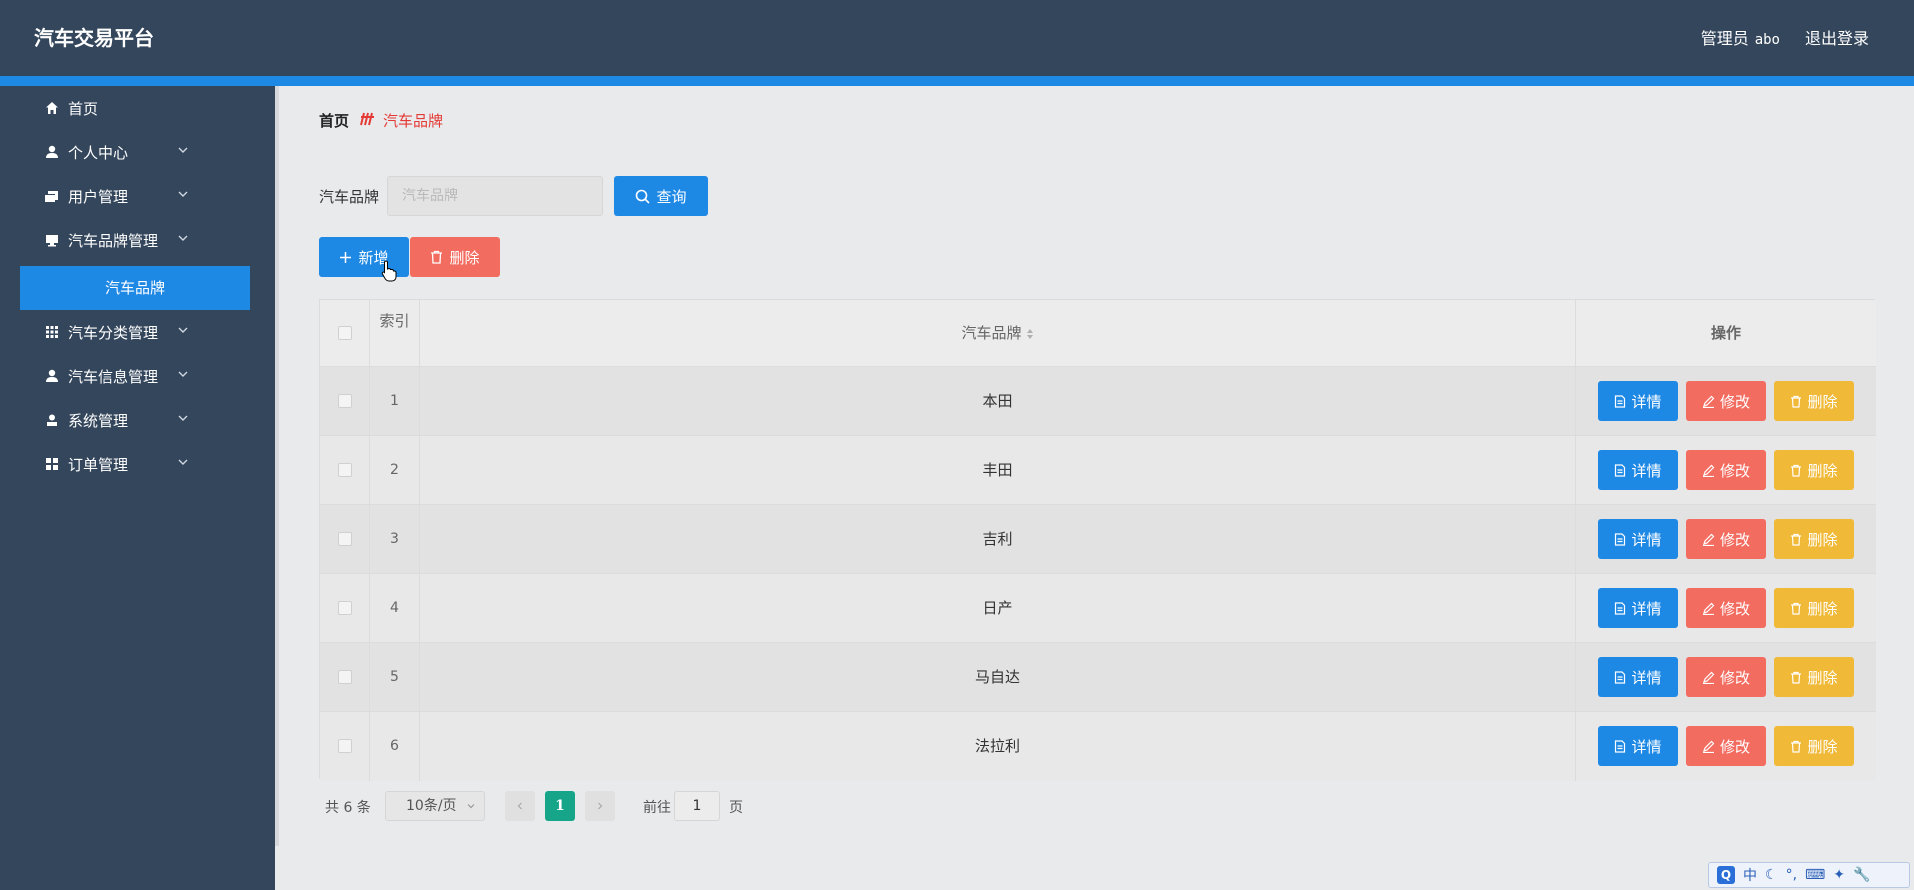 This screenshot has height=890, width=1914. I want to click on header-brand-label: 汽车品牌, so click(991, 333).